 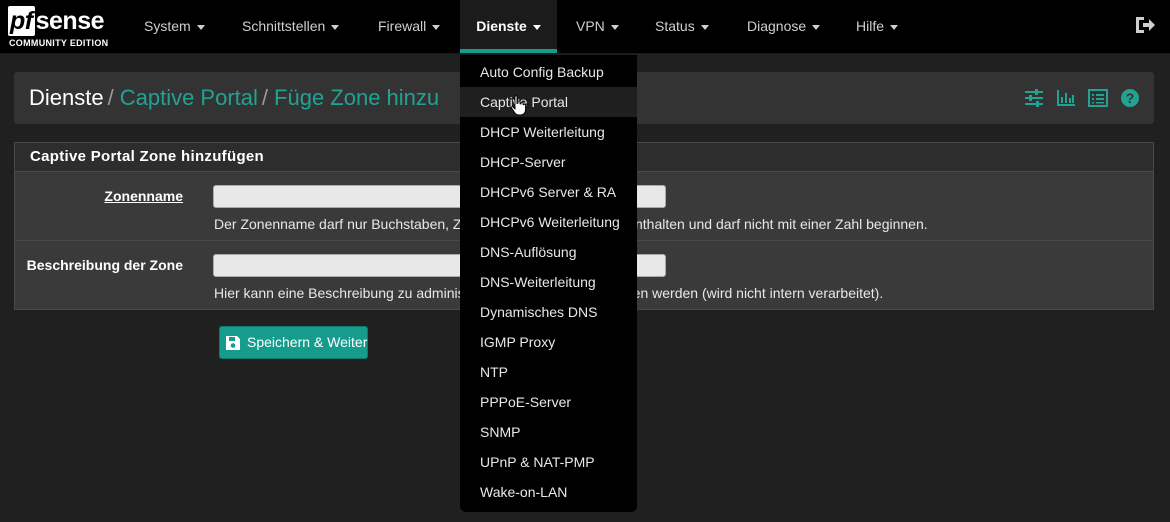 What do you see at coordinates (548, 372) in the screenshot?
I see `menu-item-ntp: NTP` at bounding box center [548, 372].